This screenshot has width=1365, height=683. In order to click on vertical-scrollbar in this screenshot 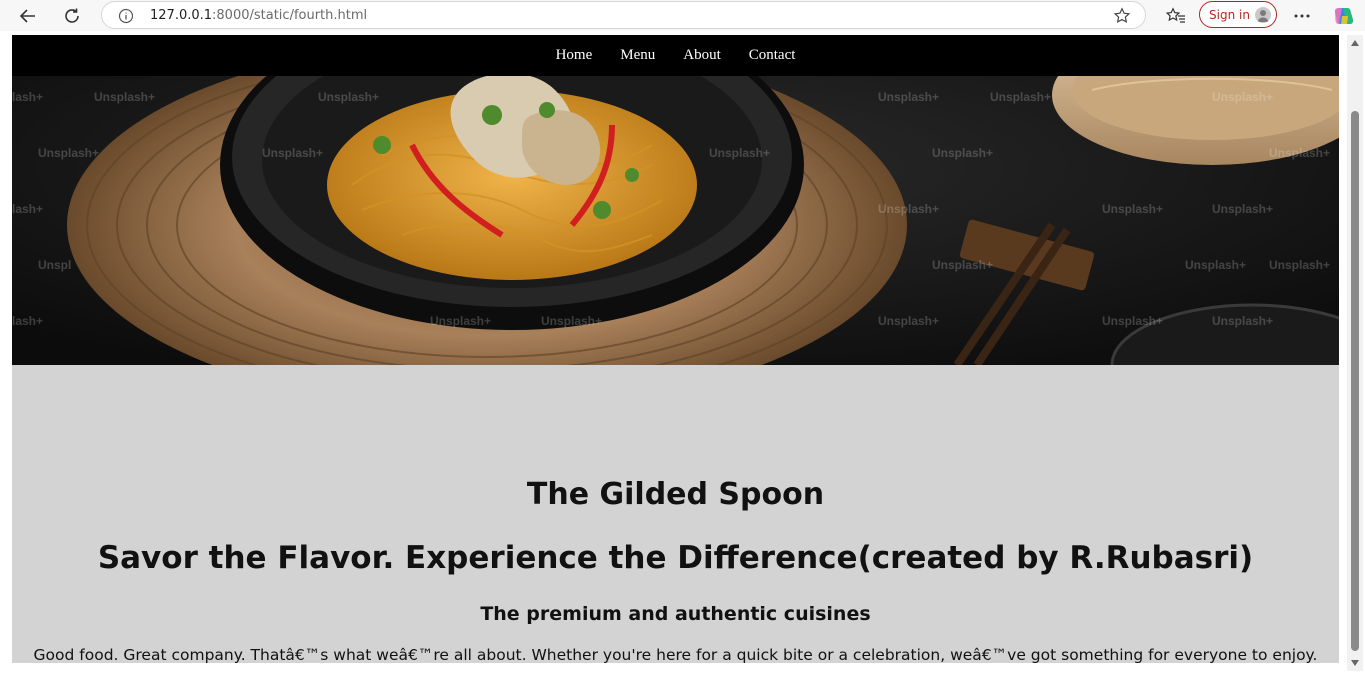, I will do `click(1355, 353)`.